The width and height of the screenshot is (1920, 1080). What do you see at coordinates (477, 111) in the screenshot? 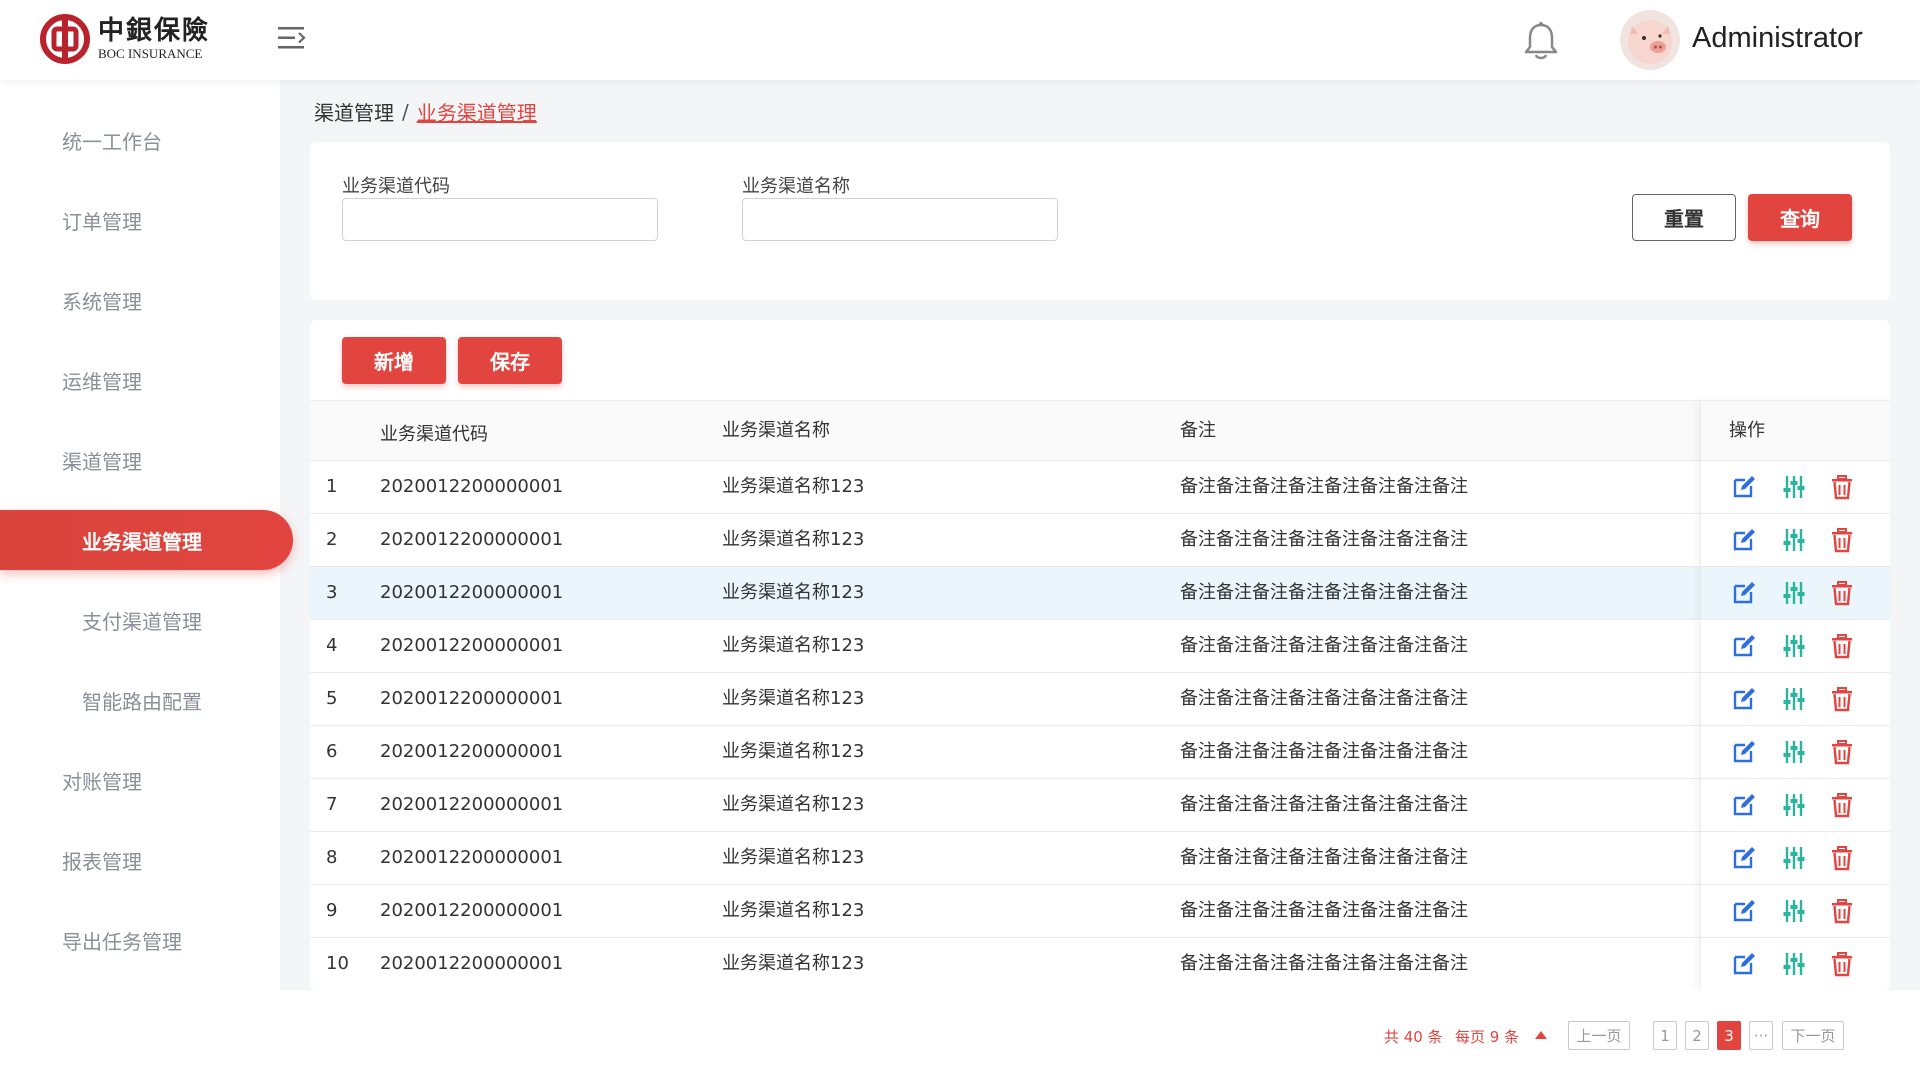
I see `breadcrumb-current: 业务渠道管理` at bounding box center [477, 111].